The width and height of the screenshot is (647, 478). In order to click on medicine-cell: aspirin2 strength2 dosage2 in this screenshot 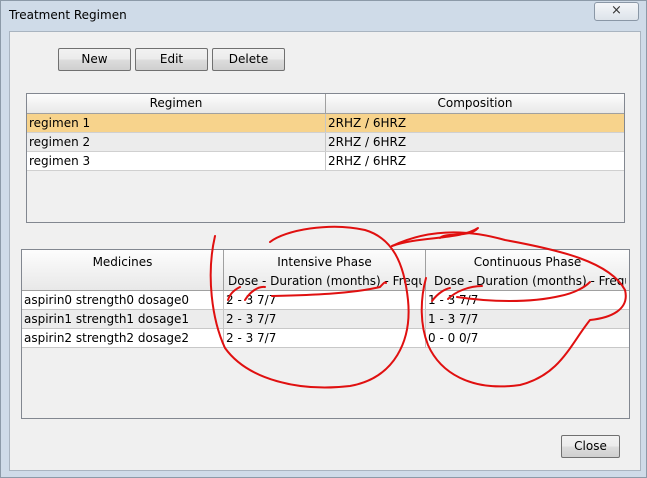, I will do `click(123, 338)`.